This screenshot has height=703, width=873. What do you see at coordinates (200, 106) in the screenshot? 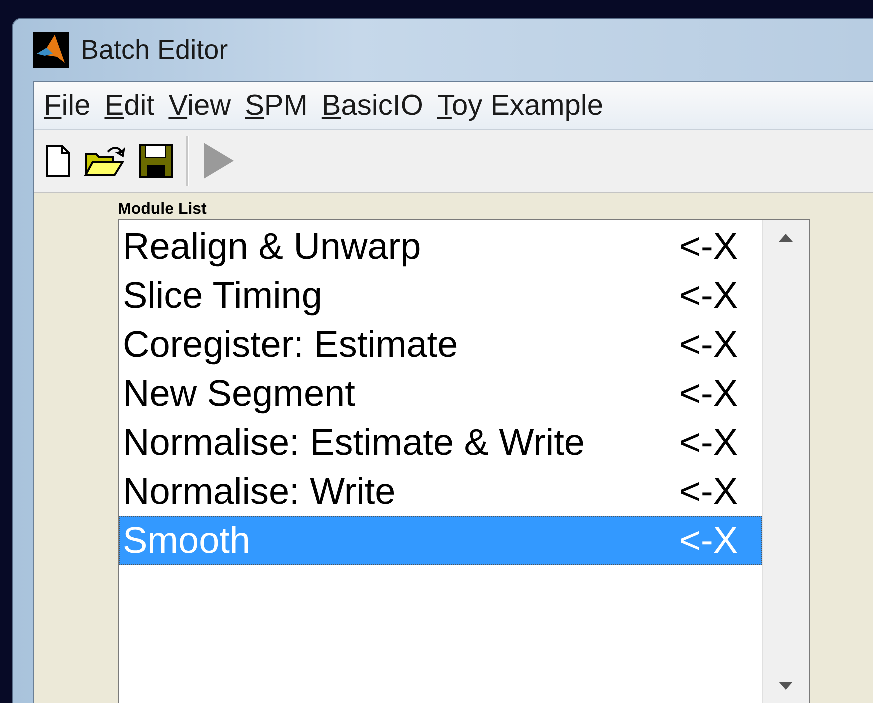
I see `menu-item: View` at bounding box center [200, 106].